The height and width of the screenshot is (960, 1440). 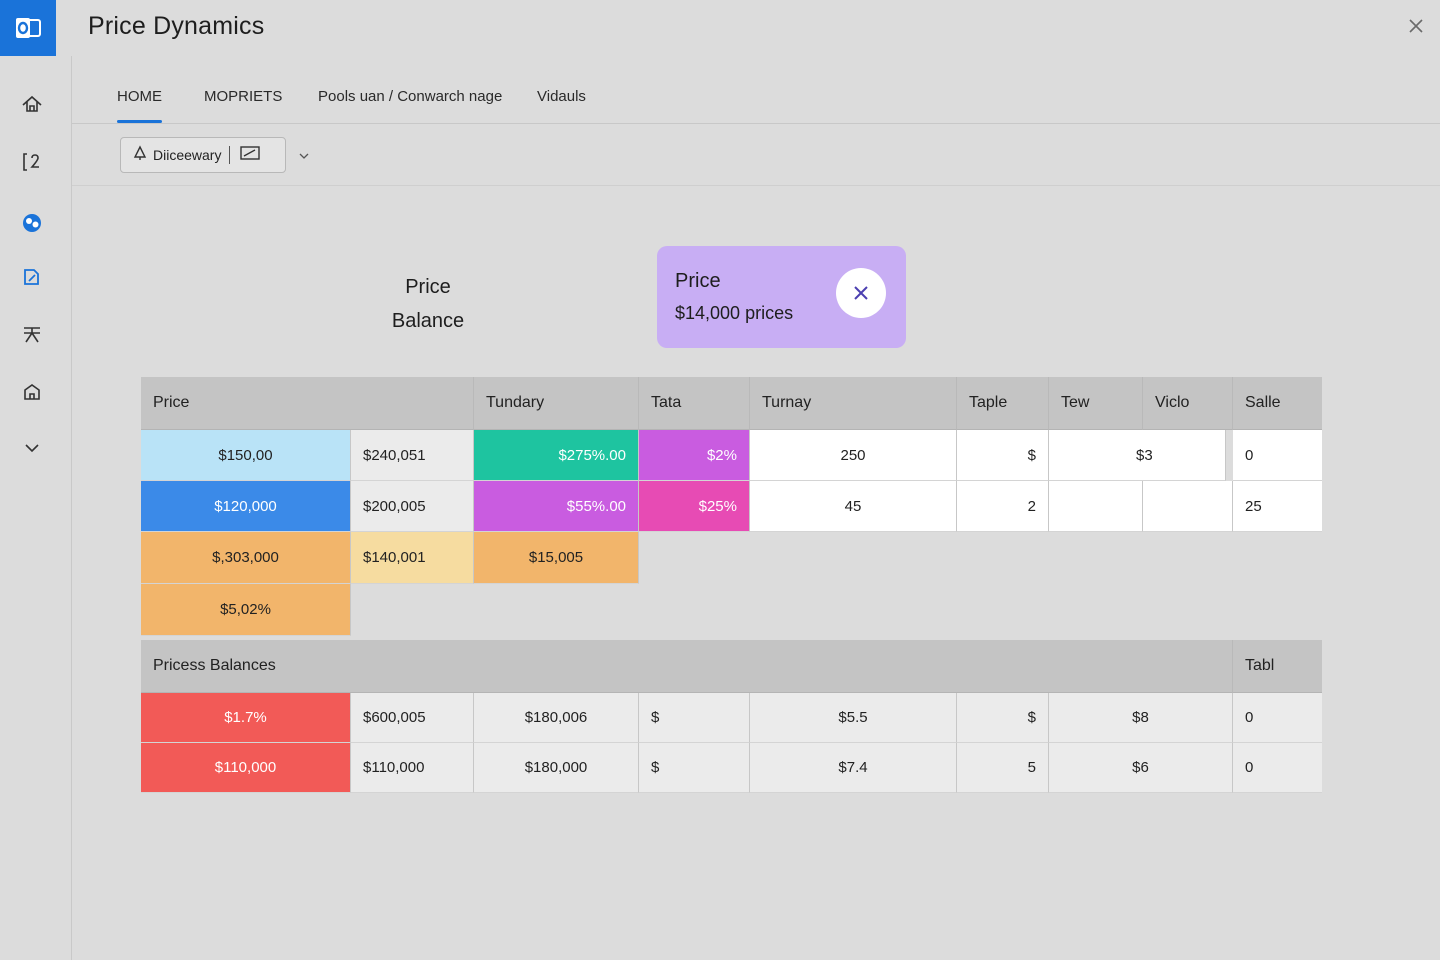 I want to click on table-cell: $15,005, so click(x=556, y=558).